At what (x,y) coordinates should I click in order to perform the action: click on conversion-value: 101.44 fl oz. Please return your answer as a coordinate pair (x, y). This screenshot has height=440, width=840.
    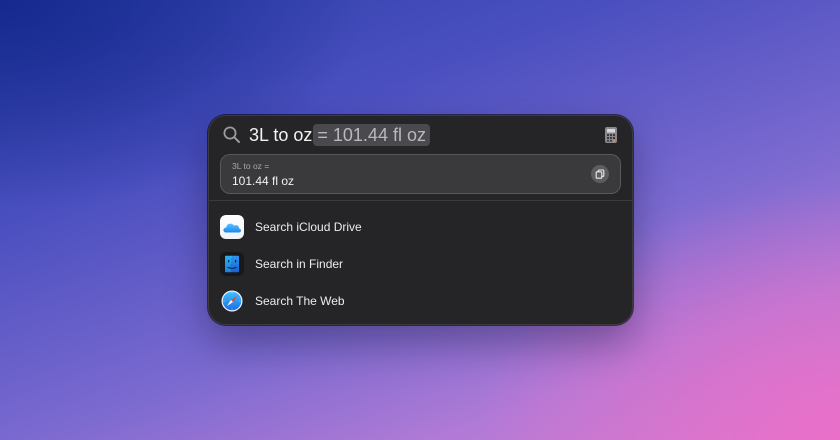
    Looking at the image, I should click on (263, 181).